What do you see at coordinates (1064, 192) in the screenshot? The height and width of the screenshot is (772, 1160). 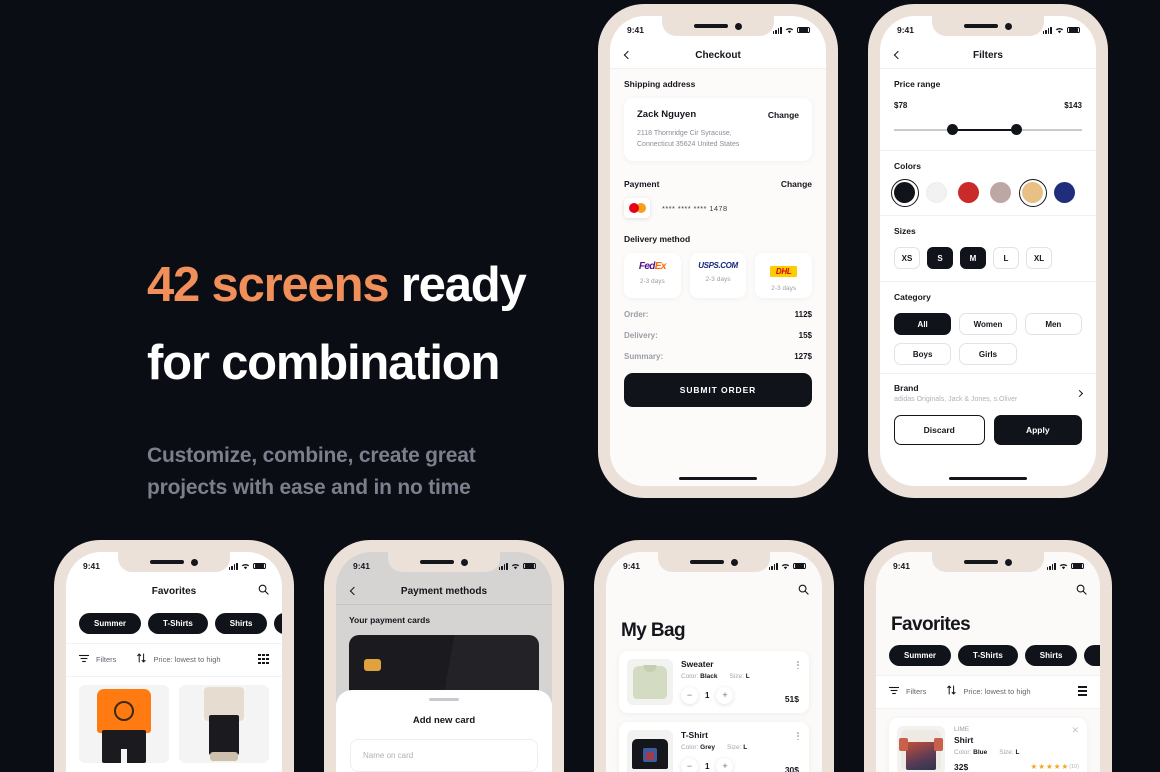 I see `color-swatch-navy` at bounding box center [1064, 192].